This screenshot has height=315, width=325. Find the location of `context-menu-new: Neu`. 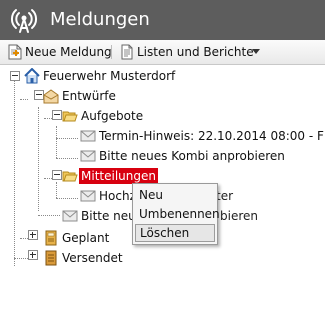

context-menu-new: Neu is located at coordinates (175, 195).